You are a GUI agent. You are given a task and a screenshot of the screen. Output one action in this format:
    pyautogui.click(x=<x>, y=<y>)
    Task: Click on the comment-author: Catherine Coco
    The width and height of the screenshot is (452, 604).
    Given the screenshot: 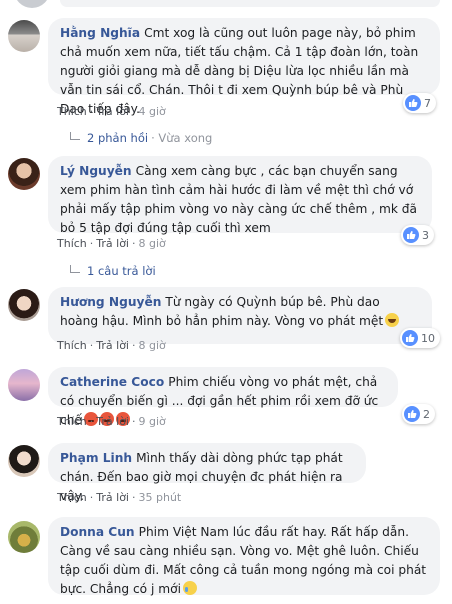 What is the action you would take?
    pyautogui.click(x=112, y=382)
    